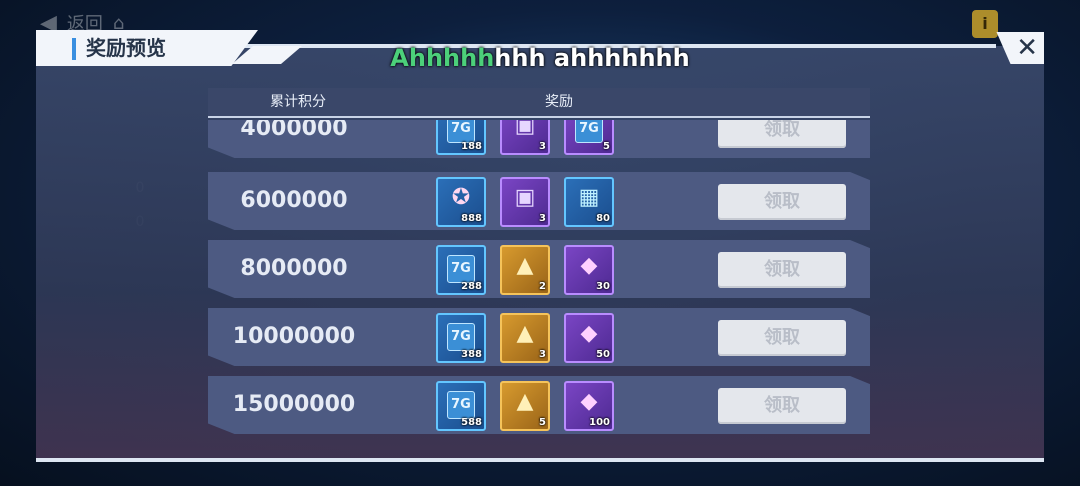 Image resolution: width=1080 pixels, height=486 pixels. I want to click on row-score: 15000000, so click(294, 404).